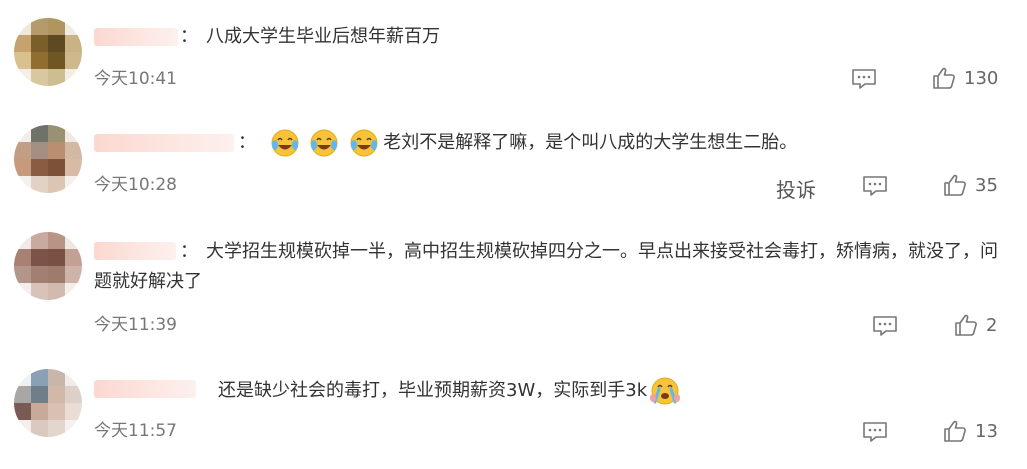 The width and height of the screenshot is (1027, 469). Describe the element at coordinates (986, 431) in the screenshot. I see `like-count: 13` at that location.